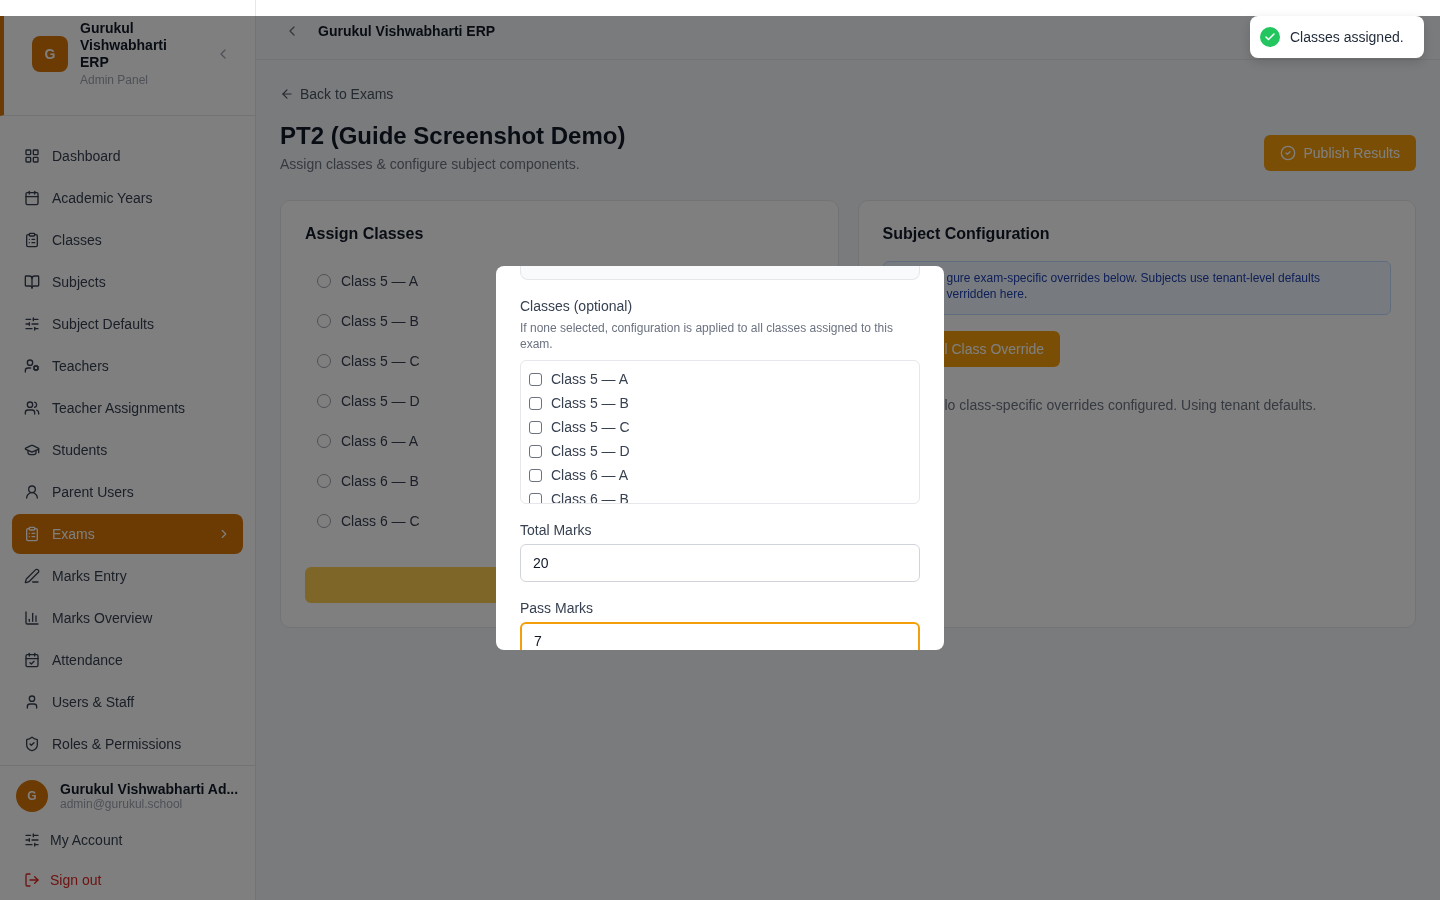 Image resolution: width=1440 pixels, height=900 pixels. What do you see at coordinates (127, 534) in the screenshot?
I see `sidebar-item: Exams` at bounding box center [127, 534].